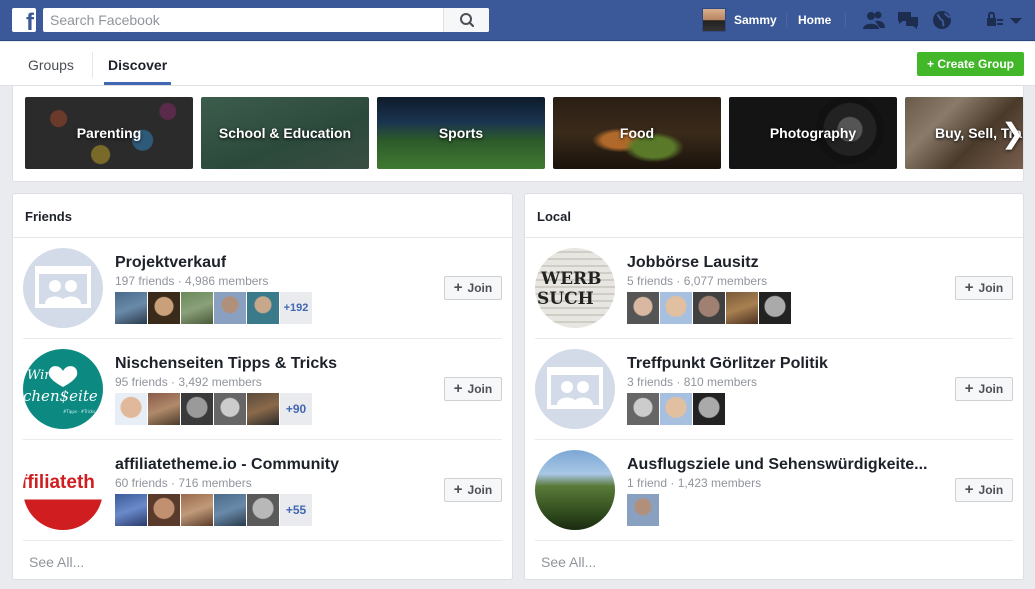 This screenshot has width=1035, height=589. I want to click on chevron-right-icon: ❯, so click(1012, 134).